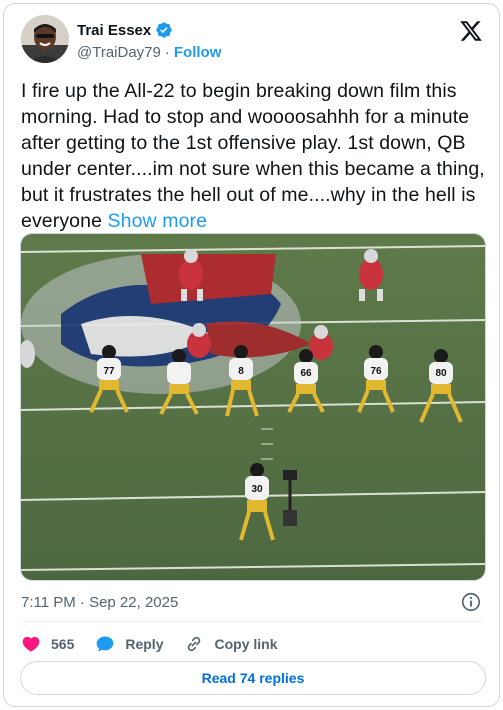 The height and width of the screenshot is (710, 503). What do you see at coordinates (246, 644) in the screenshot?
I see `copy-link-label: Copy link` at bounding box center [246, 644].